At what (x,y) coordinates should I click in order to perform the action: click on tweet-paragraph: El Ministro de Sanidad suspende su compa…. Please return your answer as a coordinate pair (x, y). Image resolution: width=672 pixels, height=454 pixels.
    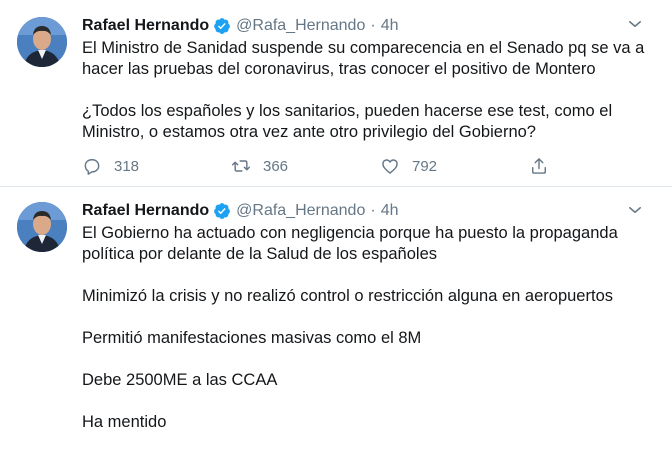
    Looking at the image, I should click on (363, 58).